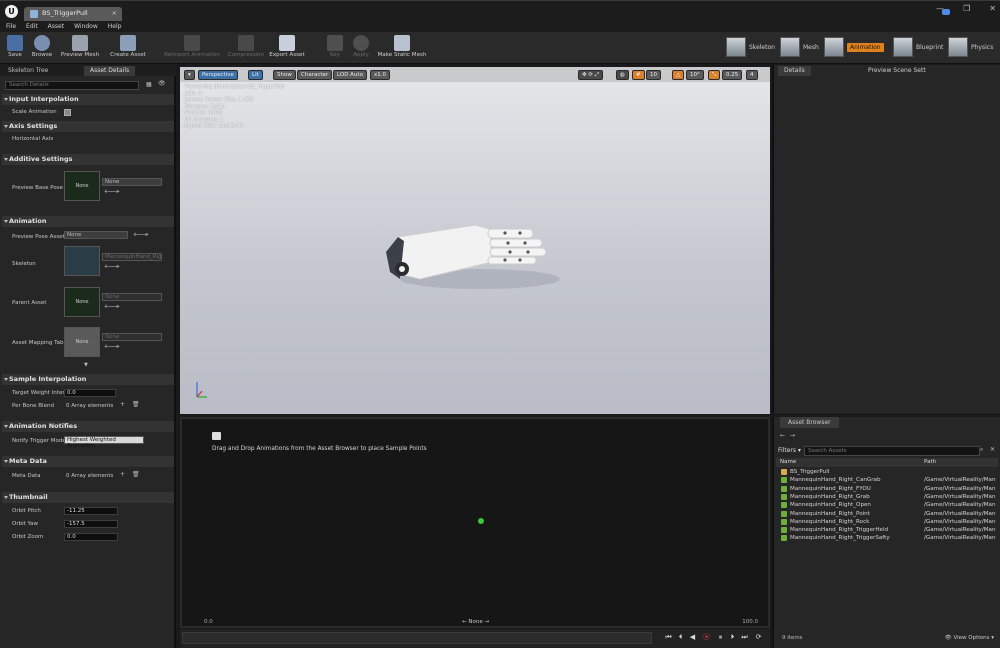 The image size is (1000, 648). Describe the element at coordinates (750, 47) in the screenshot. I see `mode-skeleton: Skeleton` at that location.